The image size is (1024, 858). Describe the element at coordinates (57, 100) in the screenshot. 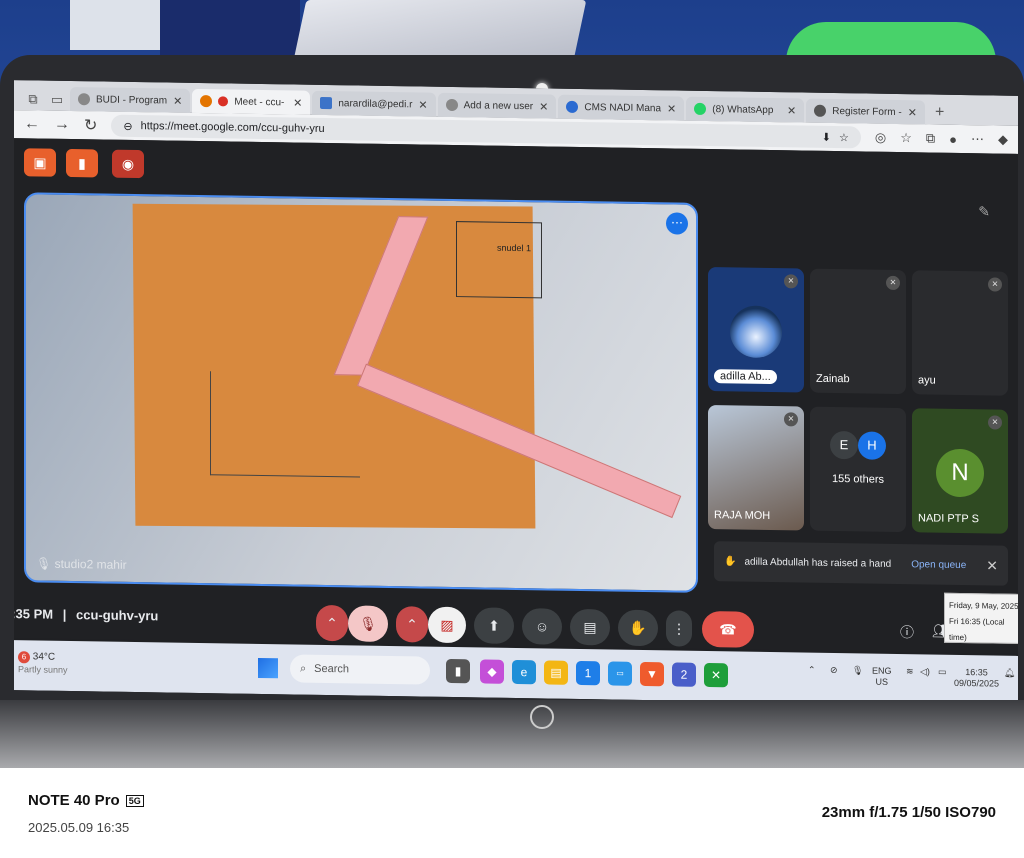

I see `tab-actions-icon: ▭` at that location.